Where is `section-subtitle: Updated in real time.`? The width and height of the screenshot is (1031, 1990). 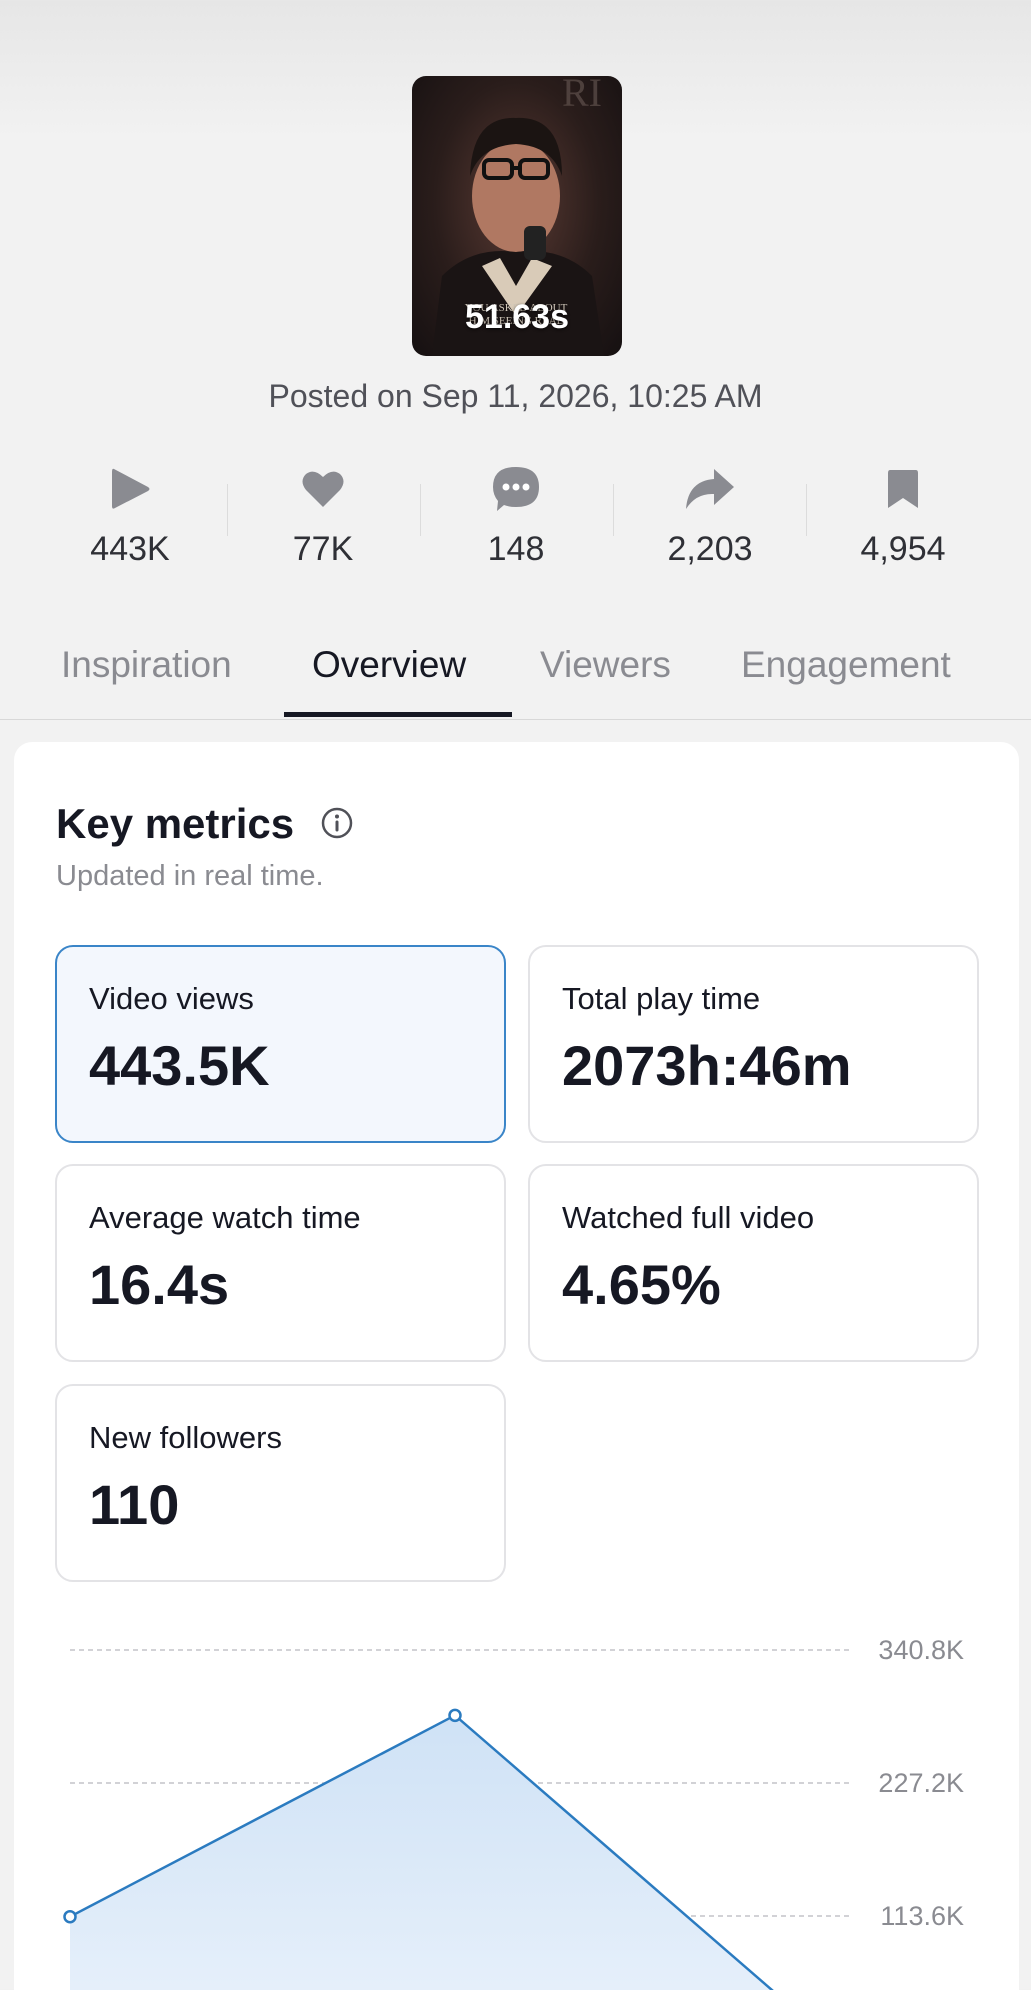
section-subtitle: Updated in real time. is located at coordinates (190, 876).